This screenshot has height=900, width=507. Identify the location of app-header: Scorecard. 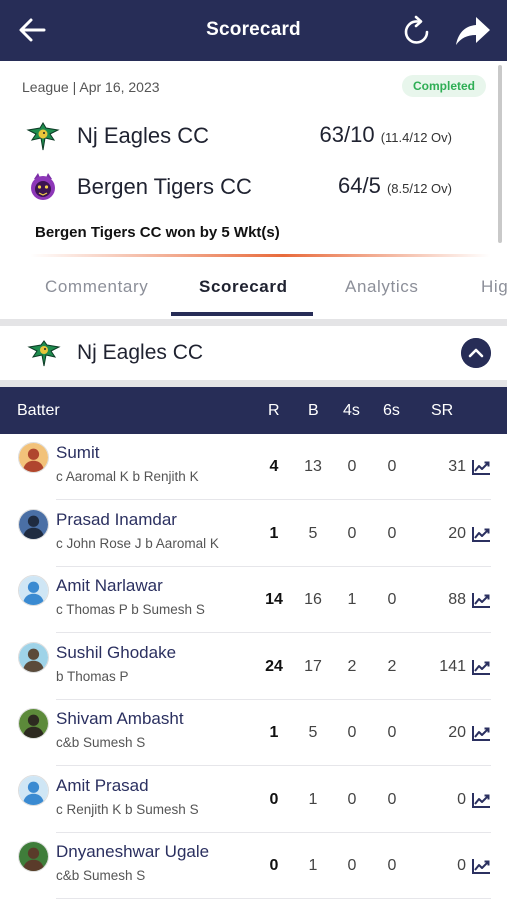
(253, 30).